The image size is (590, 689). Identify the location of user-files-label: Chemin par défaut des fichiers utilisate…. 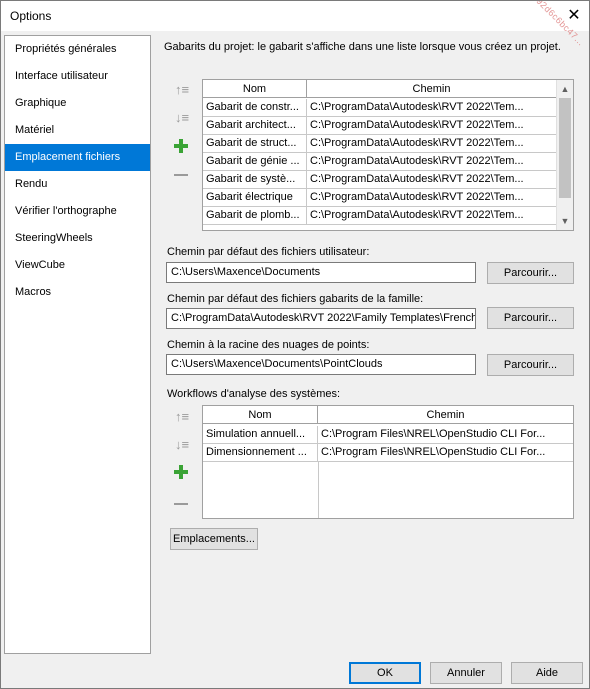
(268, 252).